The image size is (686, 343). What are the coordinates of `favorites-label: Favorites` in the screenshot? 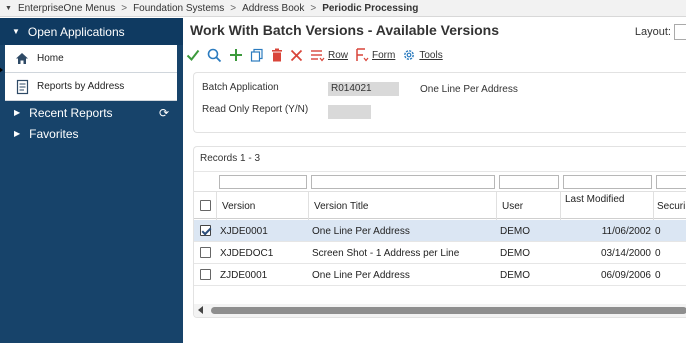 It's located at (54, 133).